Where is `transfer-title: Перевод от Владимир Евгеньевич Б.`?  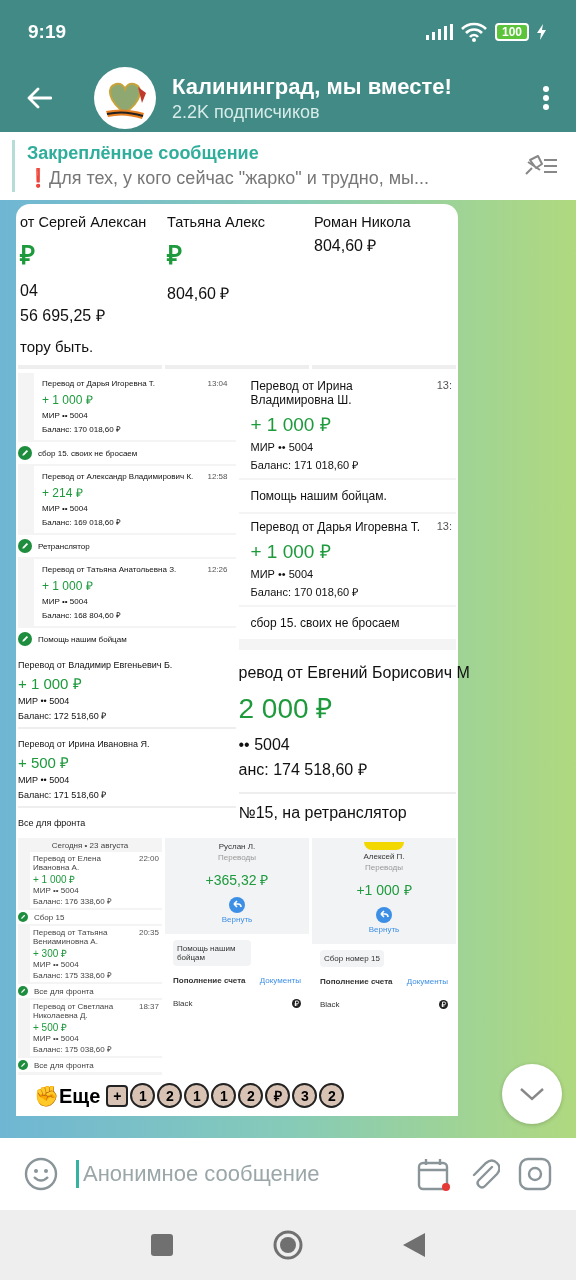
transfer-title: Перевод от Владимир Евгеньевич Б. is located at coordinates (95, 665).